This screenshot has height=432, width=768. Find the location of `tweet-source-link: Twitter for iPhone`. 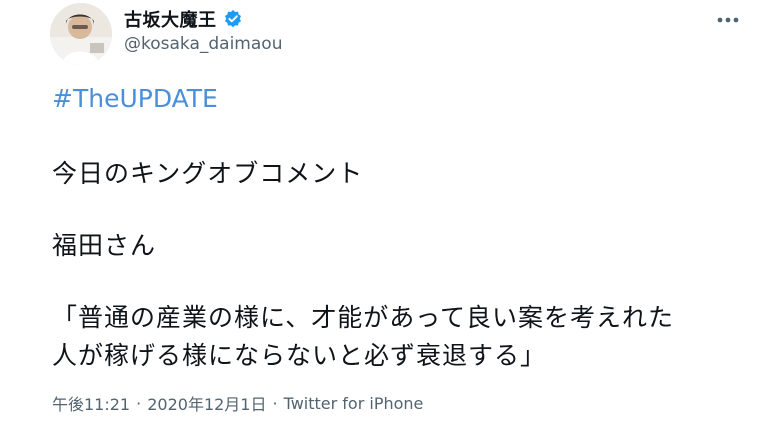

tweet-source-link: Twitter for iPhone is located at coordinates (354, 403).